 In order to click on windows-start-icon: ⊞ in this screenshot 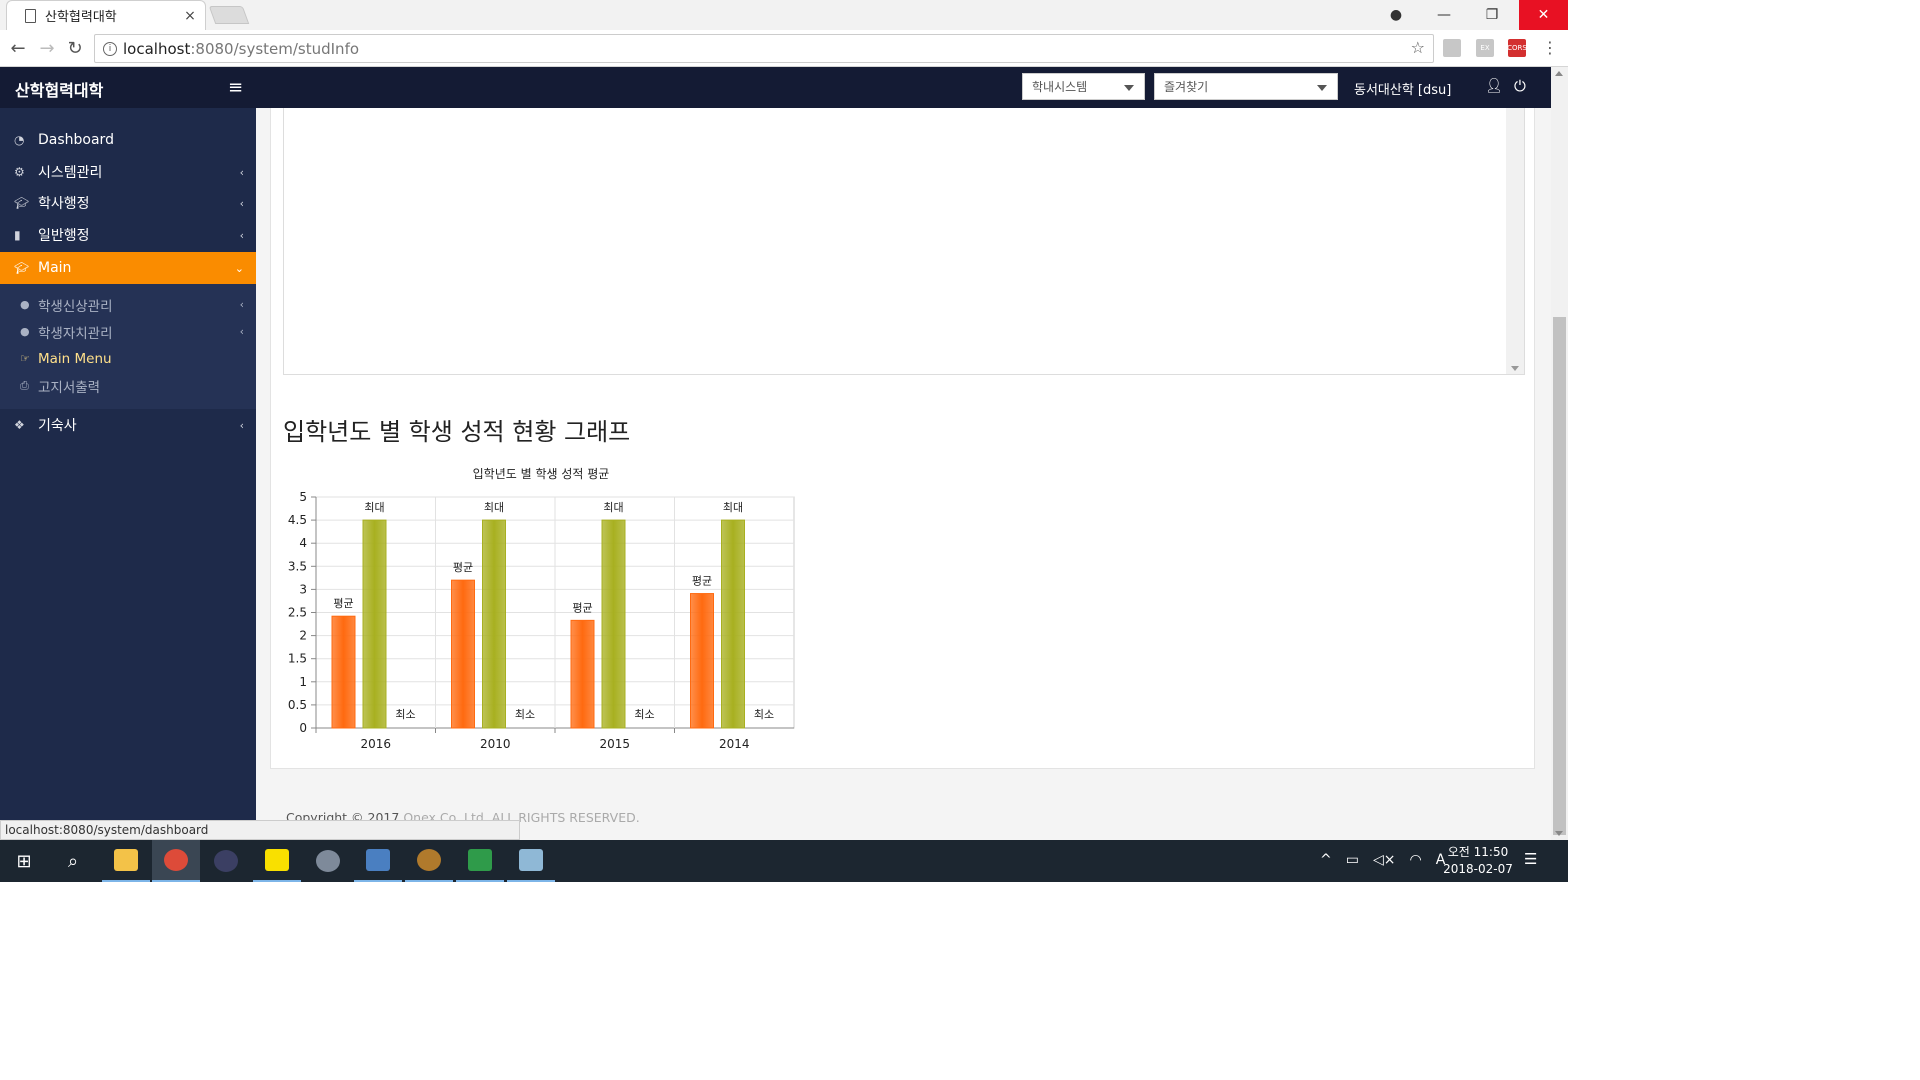, I will do `click(24, 861)`.